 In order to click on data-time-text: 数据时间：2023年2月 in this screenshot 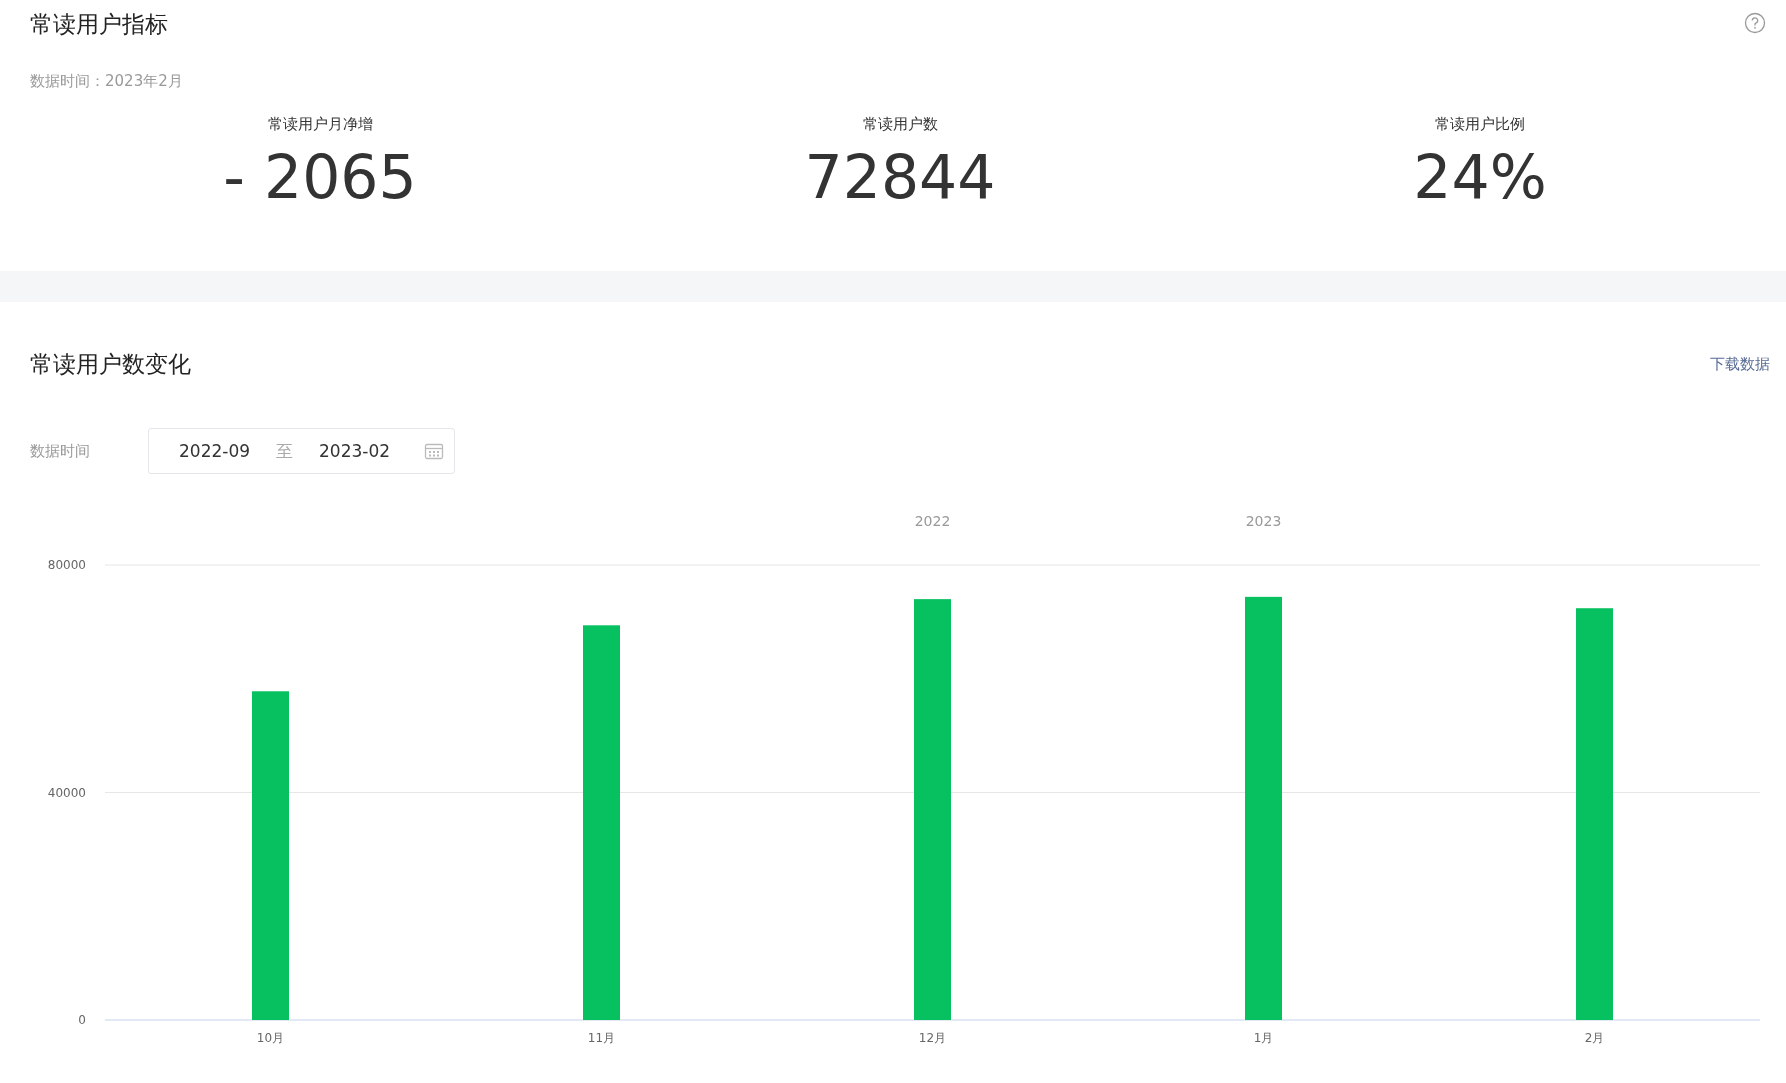, I will do `click(106, 81)`.